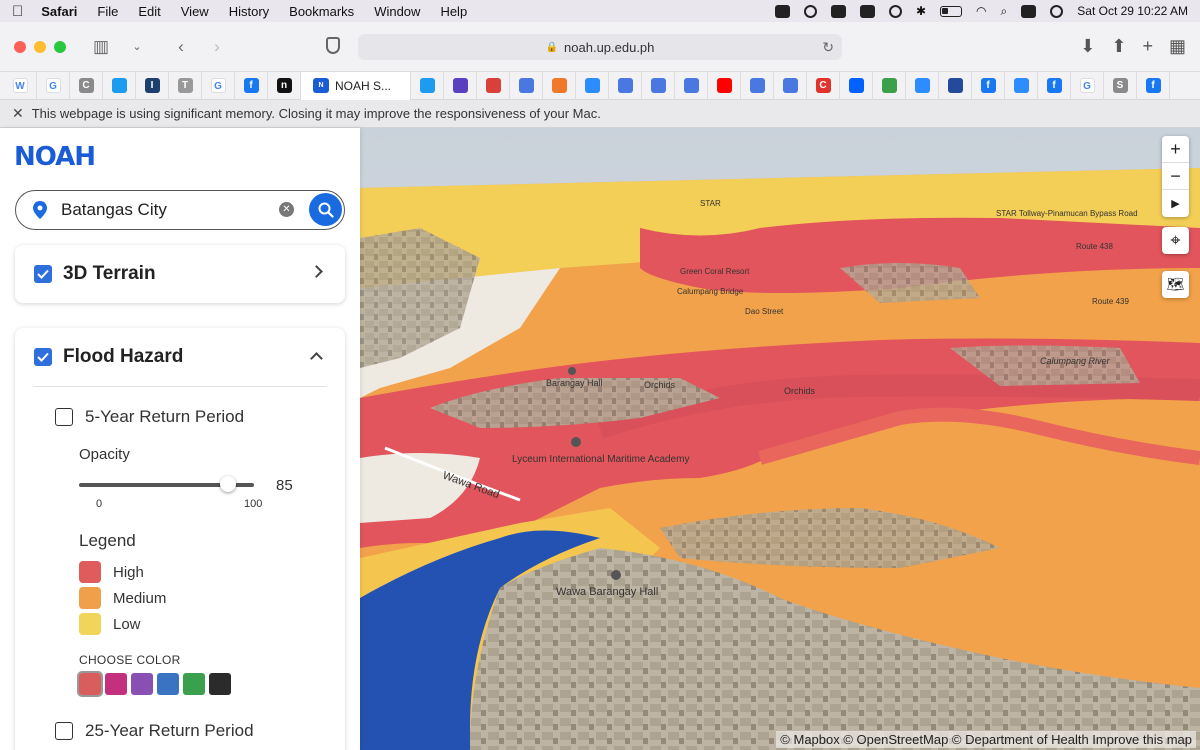  What do you see at coordinates (1175, 203) in the screenshot?
I see `compass-button: ▶` at bounding box center [1175, 203].